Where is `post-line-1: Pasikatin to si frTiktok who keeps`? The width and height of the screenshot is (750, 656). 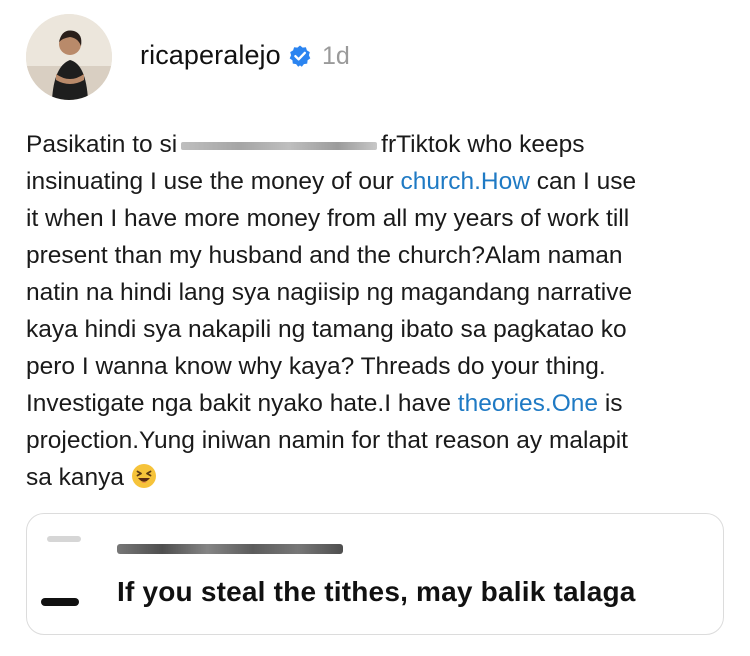 post-line-1: Pasikatin to si frTiktok who keeps is located at coordinates (305, 144).